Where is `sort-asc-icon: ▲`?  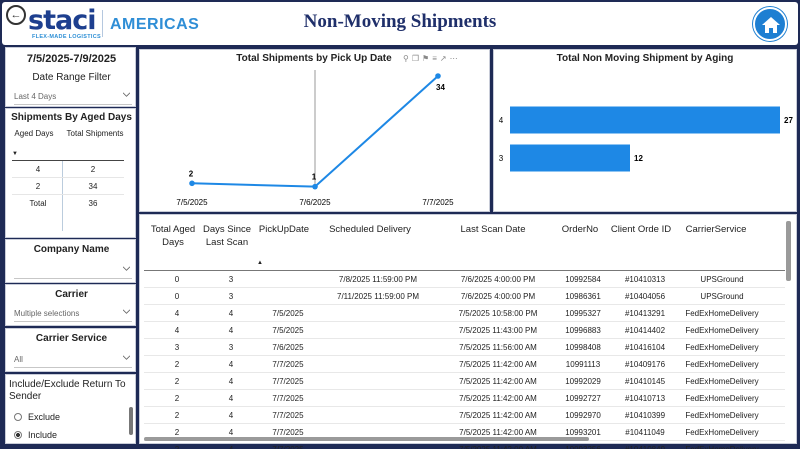
sort-asc-icon: ▲ is located at coordinates (260, 263).